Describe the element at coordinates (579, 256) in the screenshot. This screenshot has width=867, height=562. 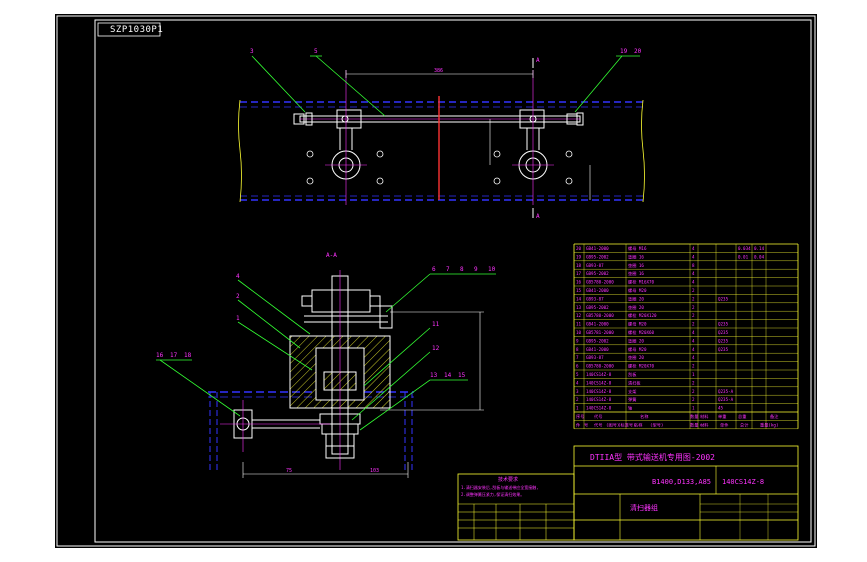
I see `parts-row-number: 19` at that location.